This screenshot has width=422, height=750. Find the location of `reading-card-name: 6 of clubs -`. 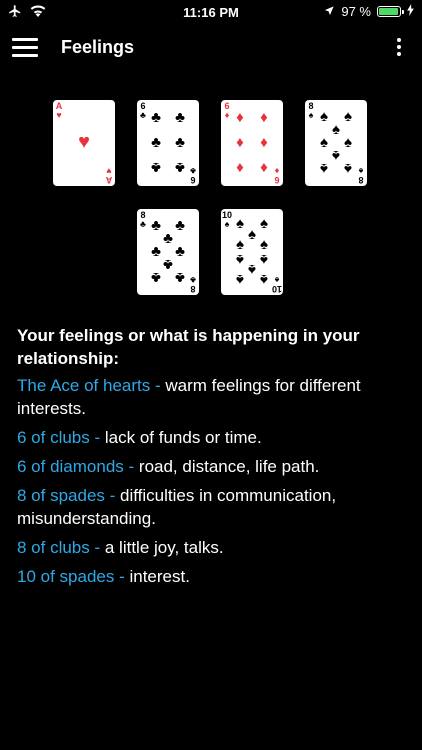

reading-card-name: 6 of clubs - is located at coordinates (61, 437).